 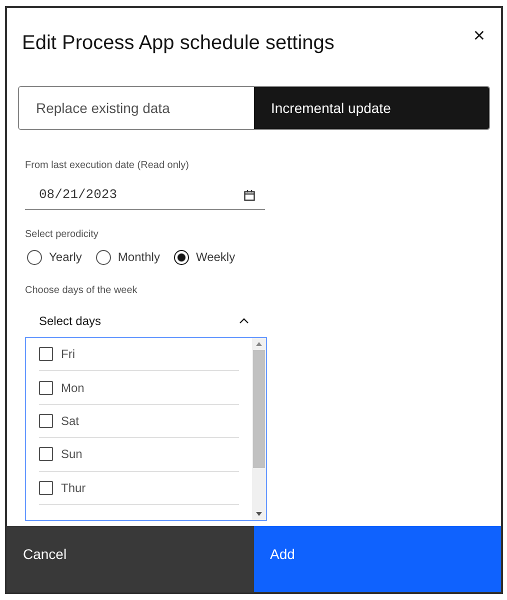 What do you see at coordinates (216, 257) in the screenshot?
I see `radio-label: Weekly` at bounding box center [216, 257].